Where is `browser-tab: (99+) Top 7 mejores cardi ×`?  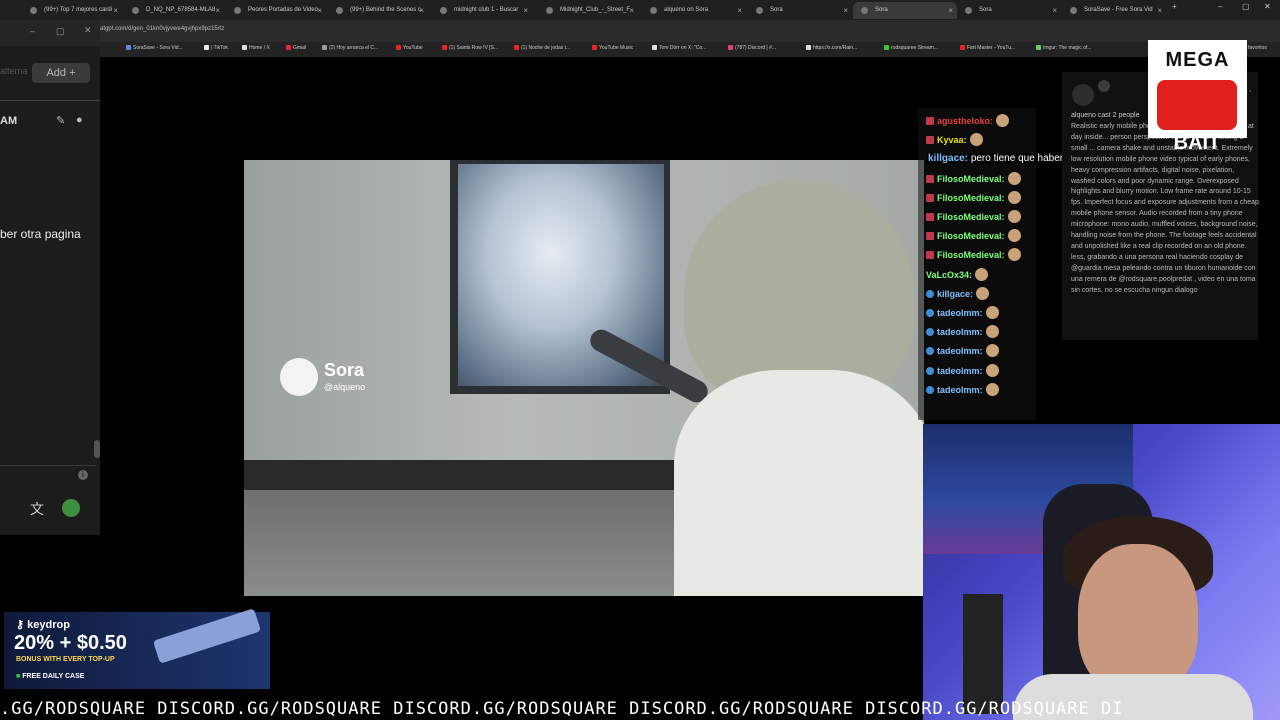
browser-tab: (99+) Top 7 mejores cardi × is located at coordinates (72, 10).